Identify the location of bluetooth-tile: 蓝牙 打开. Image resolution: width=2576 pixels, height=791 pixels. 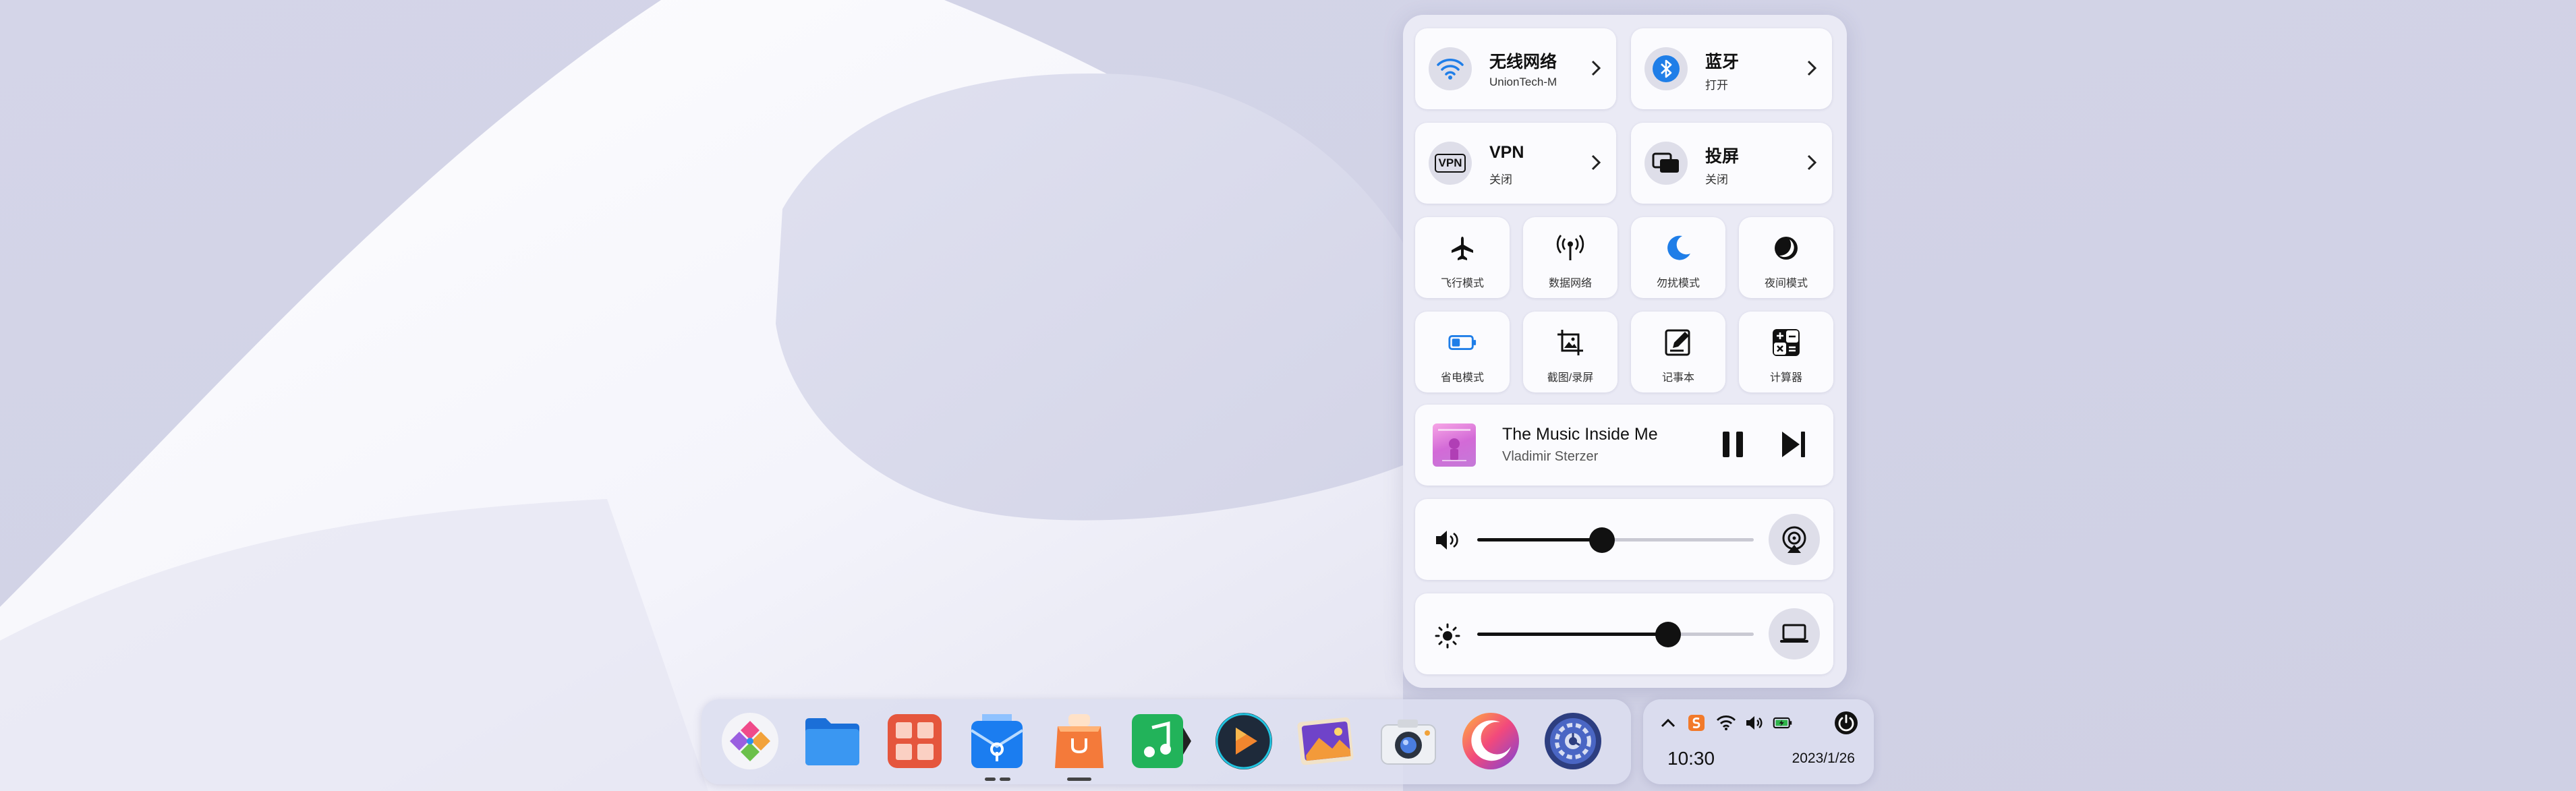
(1731, 68).